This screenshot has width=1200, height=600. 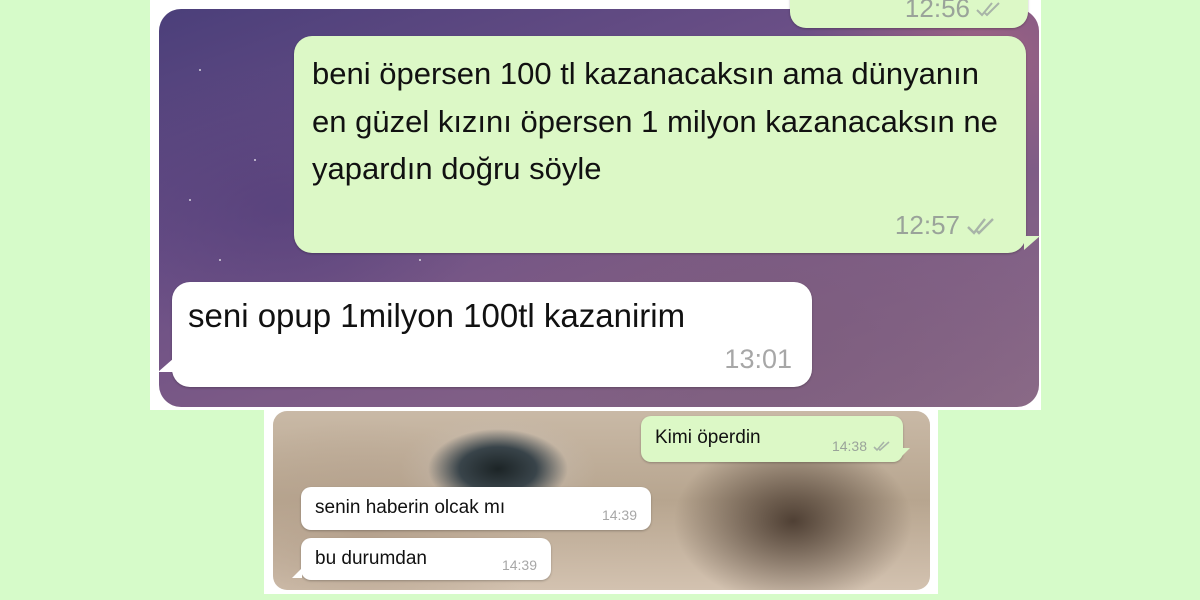 I want to click on message-bubble-incoming: senin haberin olcak mı 14:39, so click(x=476, y=508).